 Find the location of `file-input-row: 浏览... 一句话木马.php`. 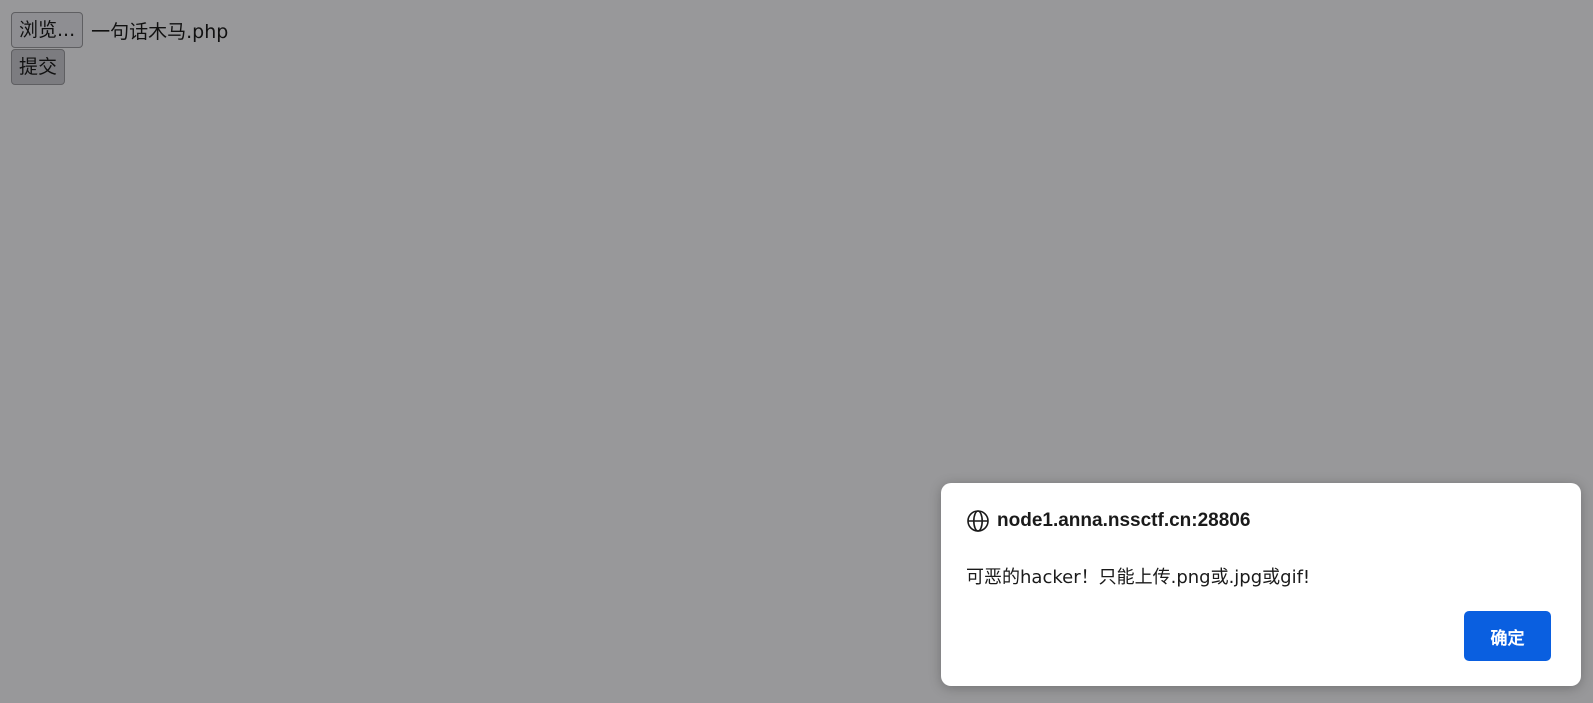

file-input-row: 浏览... 一句话木马.php is located at coordinates (119, 30).